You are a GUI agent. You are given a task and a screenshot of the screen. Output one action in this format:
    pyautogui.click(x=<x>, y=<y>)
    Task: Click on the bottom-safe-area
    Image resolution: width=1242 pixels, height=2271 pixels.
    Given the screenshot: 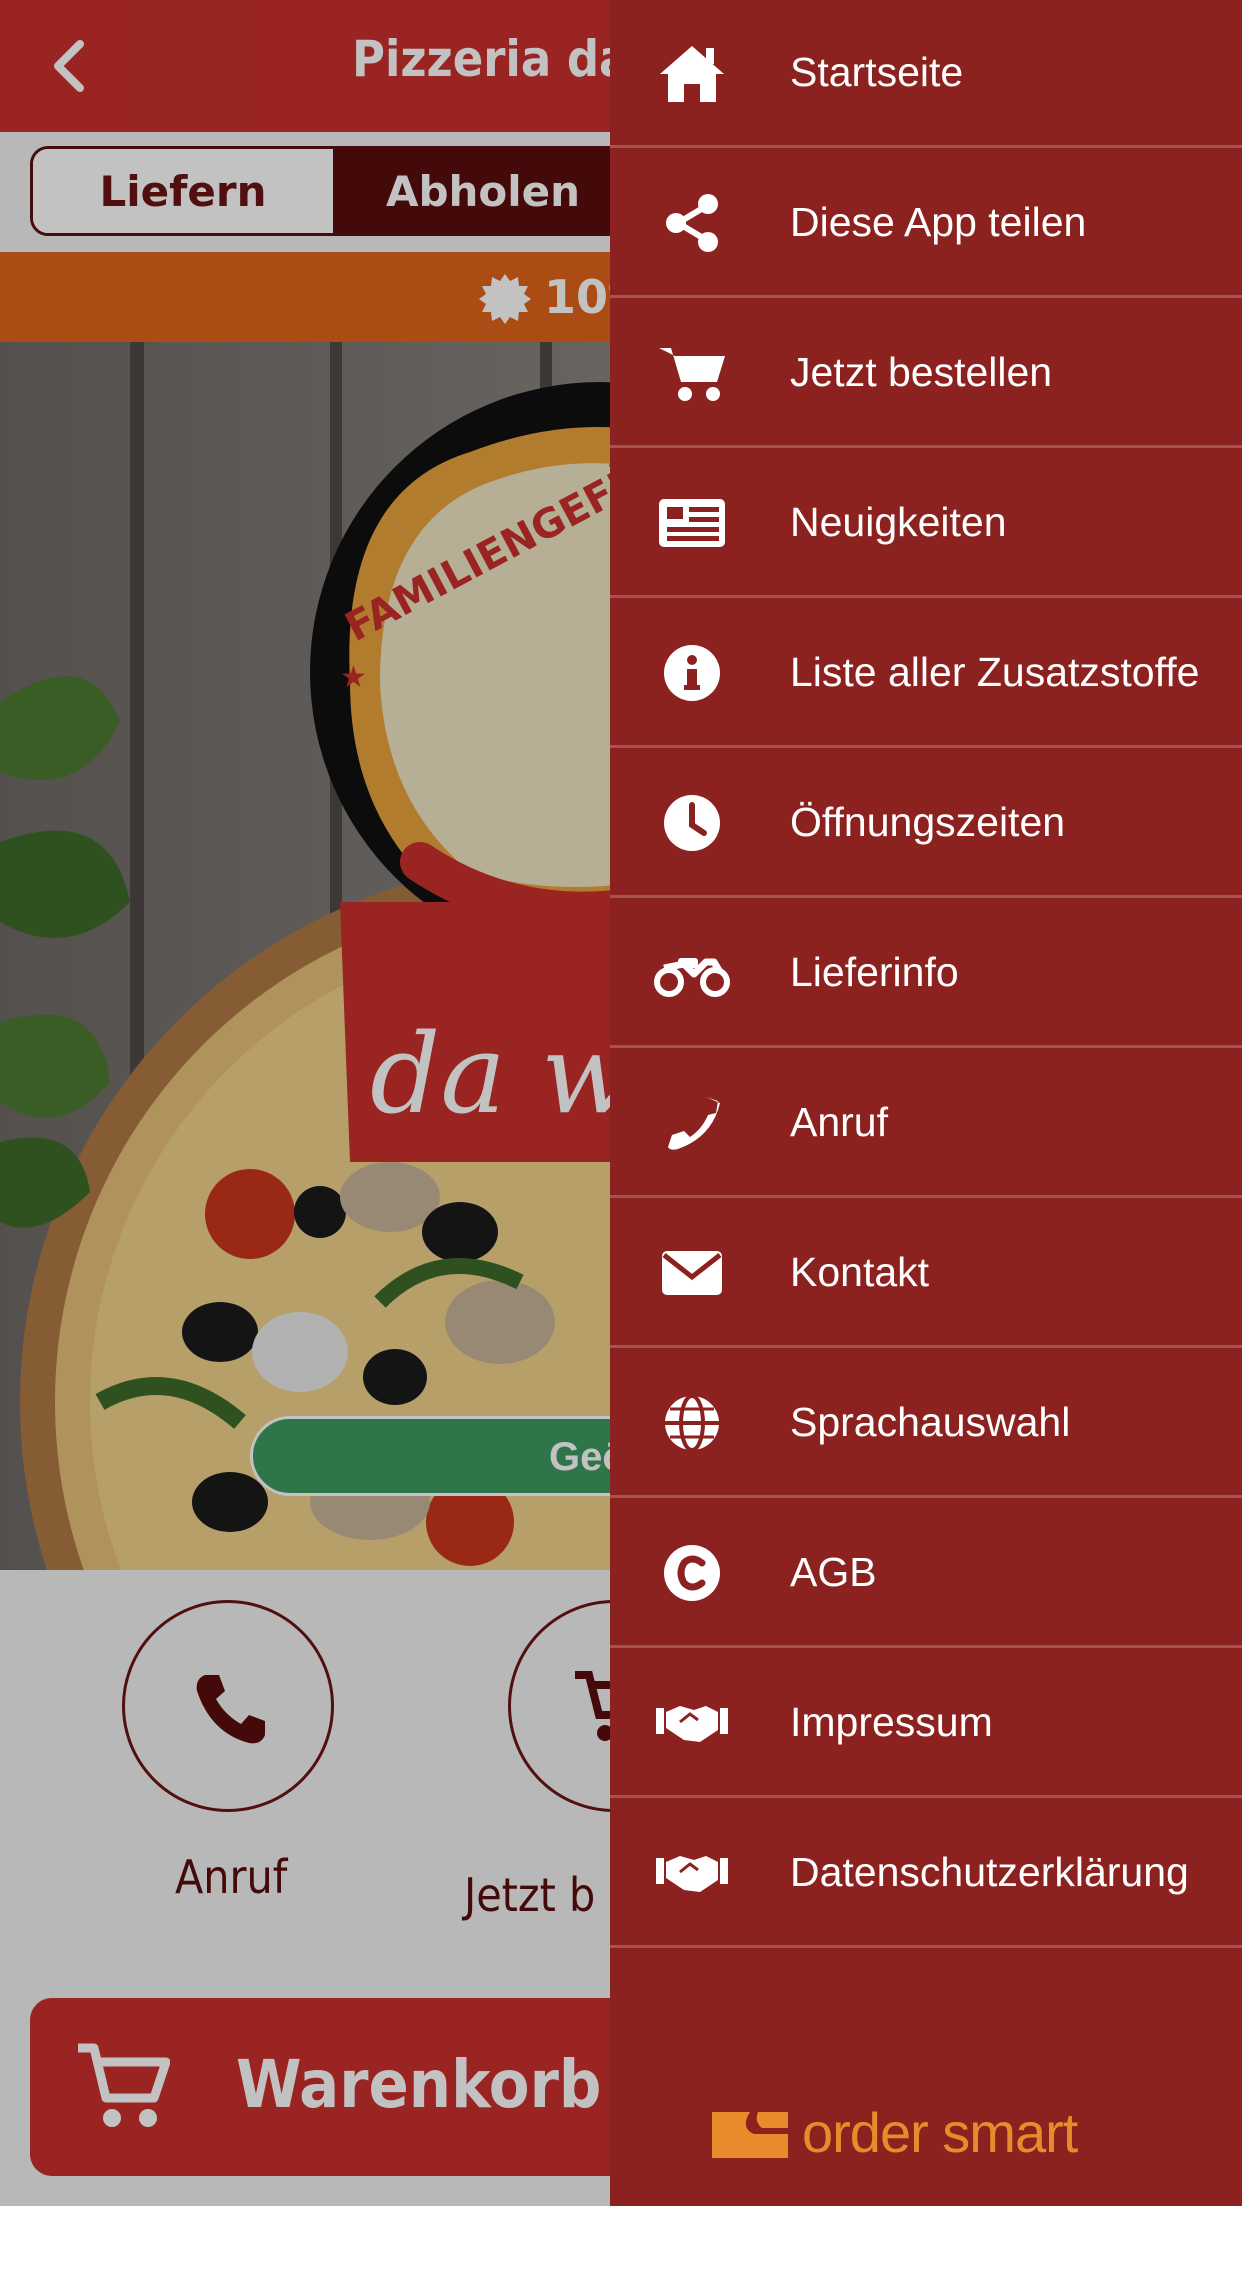 What is the action you would take?
    pyautogui.click(x=621, y=2238)
    